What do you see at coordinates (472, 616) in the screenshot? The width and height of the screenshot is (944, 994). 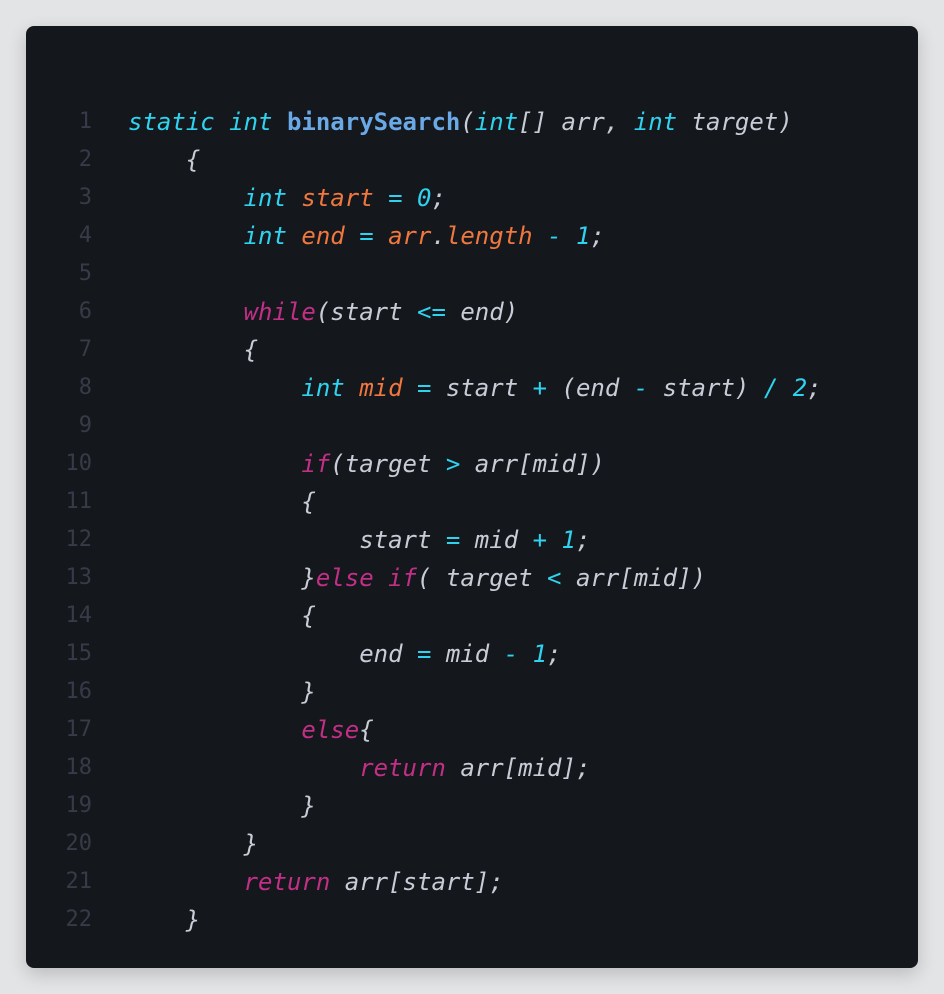 I see `code-line: 14 {` at bounding box center [472, 616].